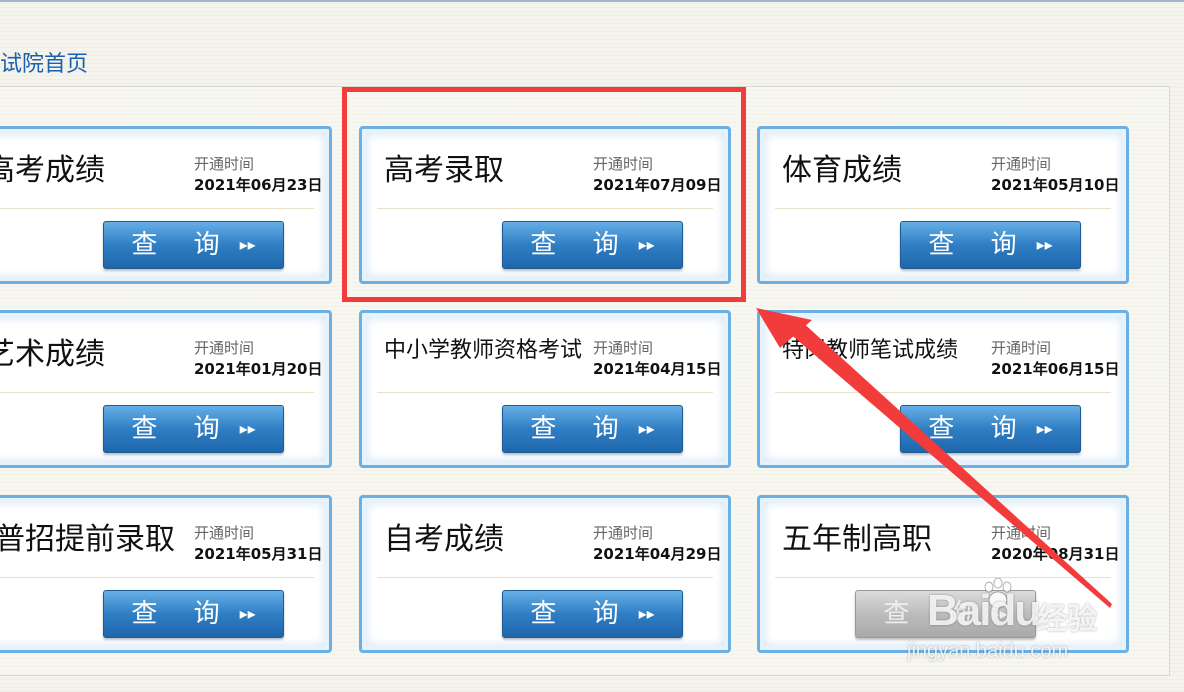 The image size is (1184, 692). What do you see at coordinates (1055, 369) in the screenshot?
I see `open-date: 2021年06月15日` at bounding box center [1055, 369].